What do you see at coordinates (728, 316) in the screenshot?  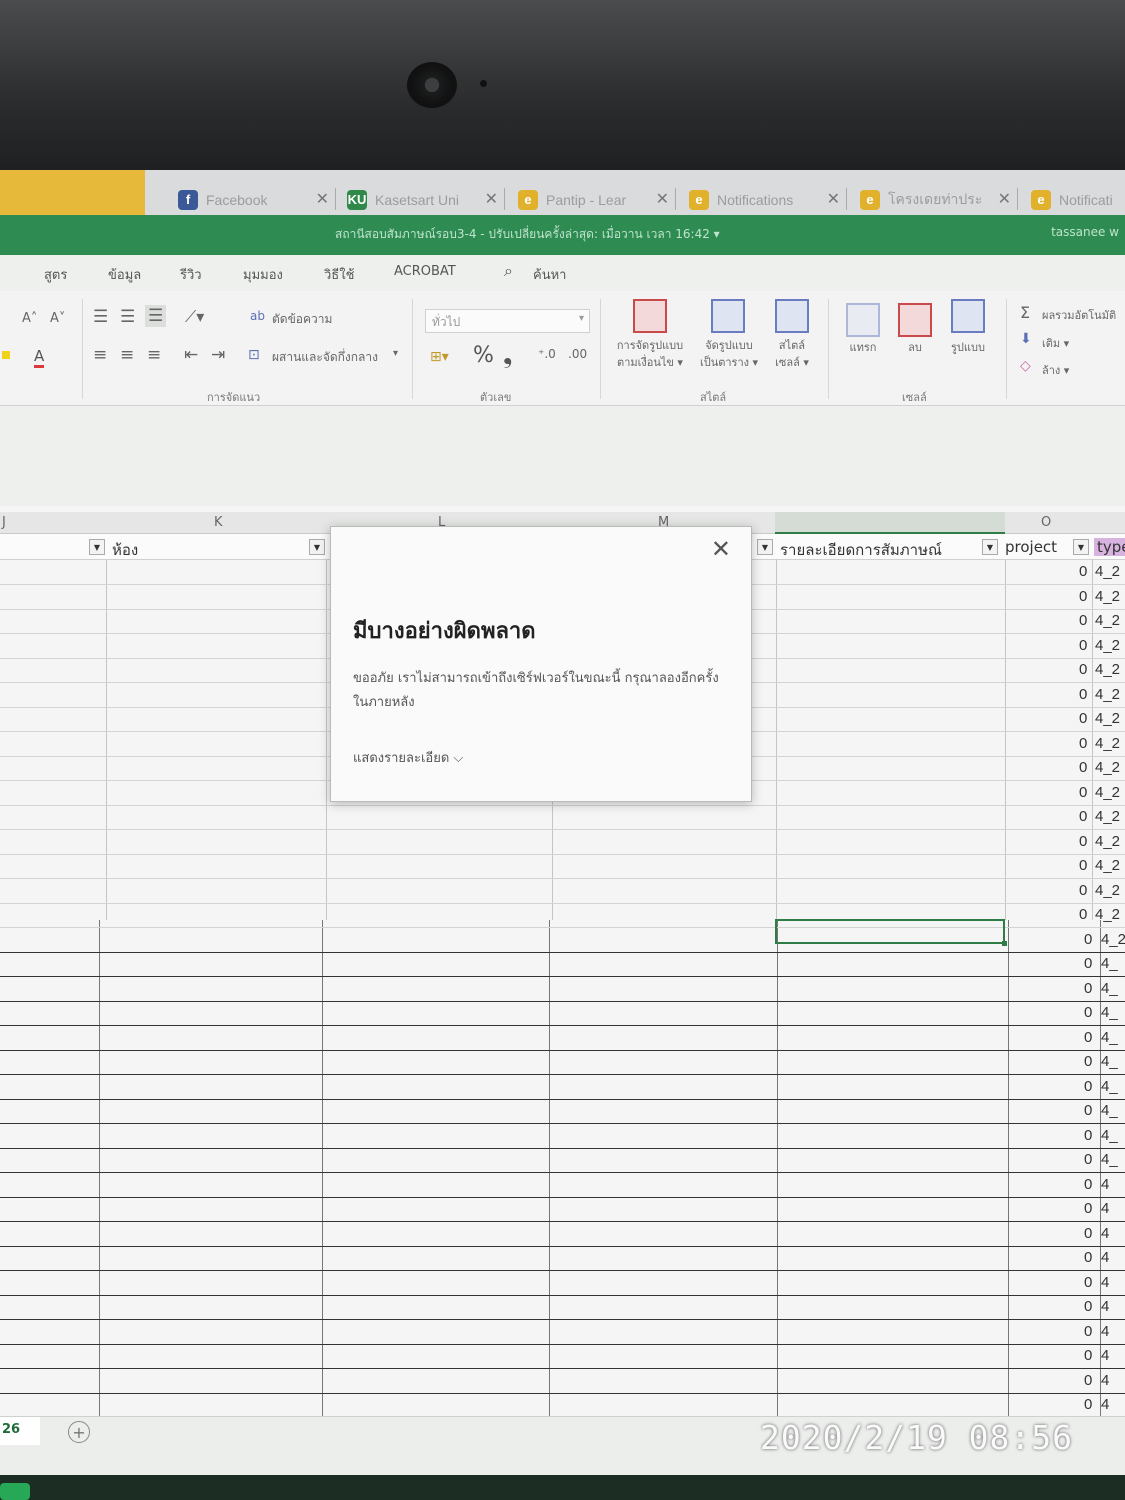 I see `format-as-table-icon` at bounding box center [728, 316].